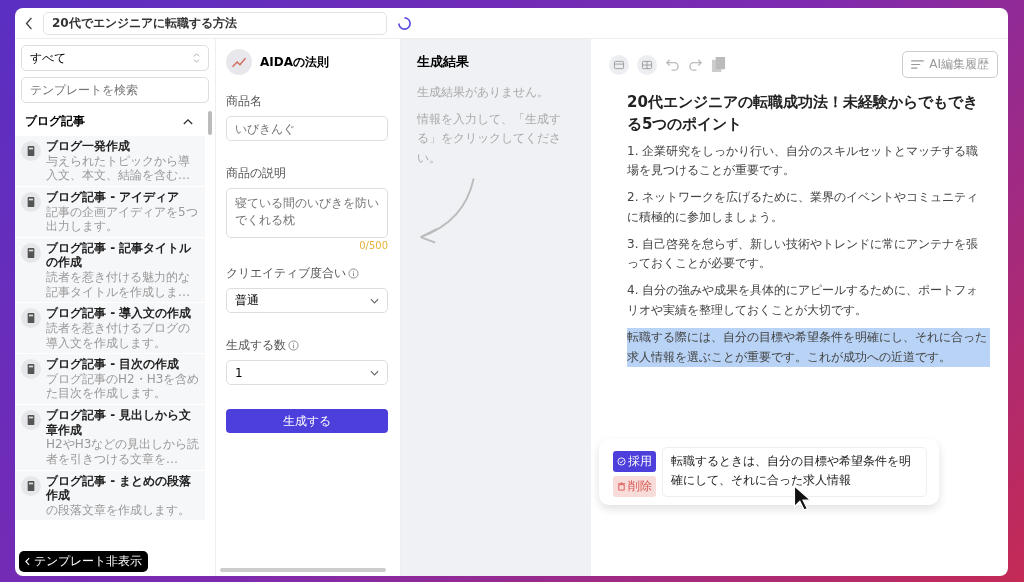 The image size is (1024, 582). What do you see at coordinates (307, 372) in the screenshot?
I see `dropdown: 1` at bounding box center [307, 372].